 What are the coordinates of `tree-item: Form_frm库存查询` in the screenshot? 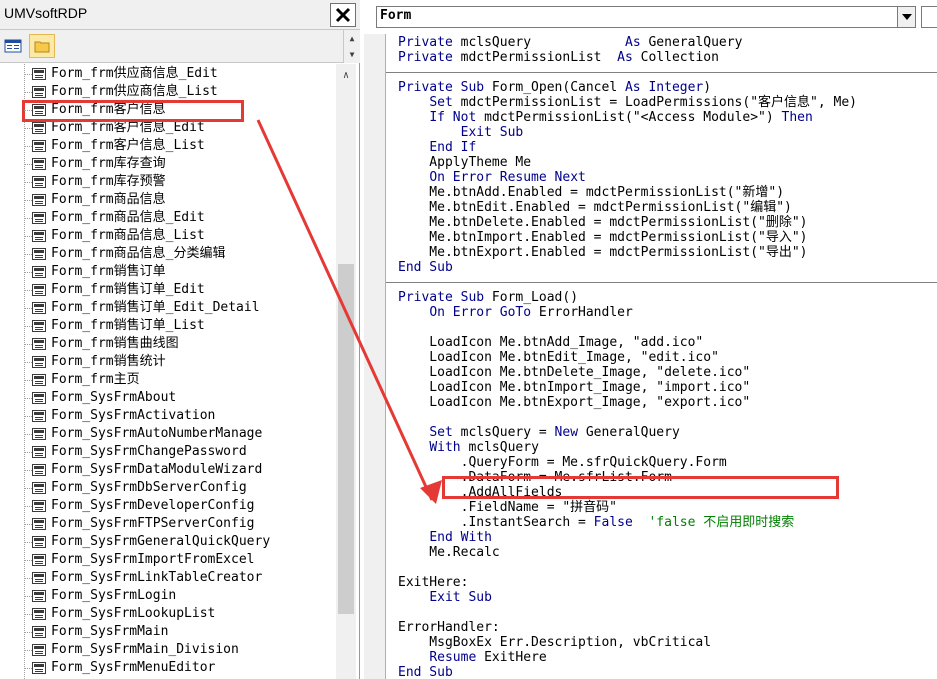 It's located at (99, 164).